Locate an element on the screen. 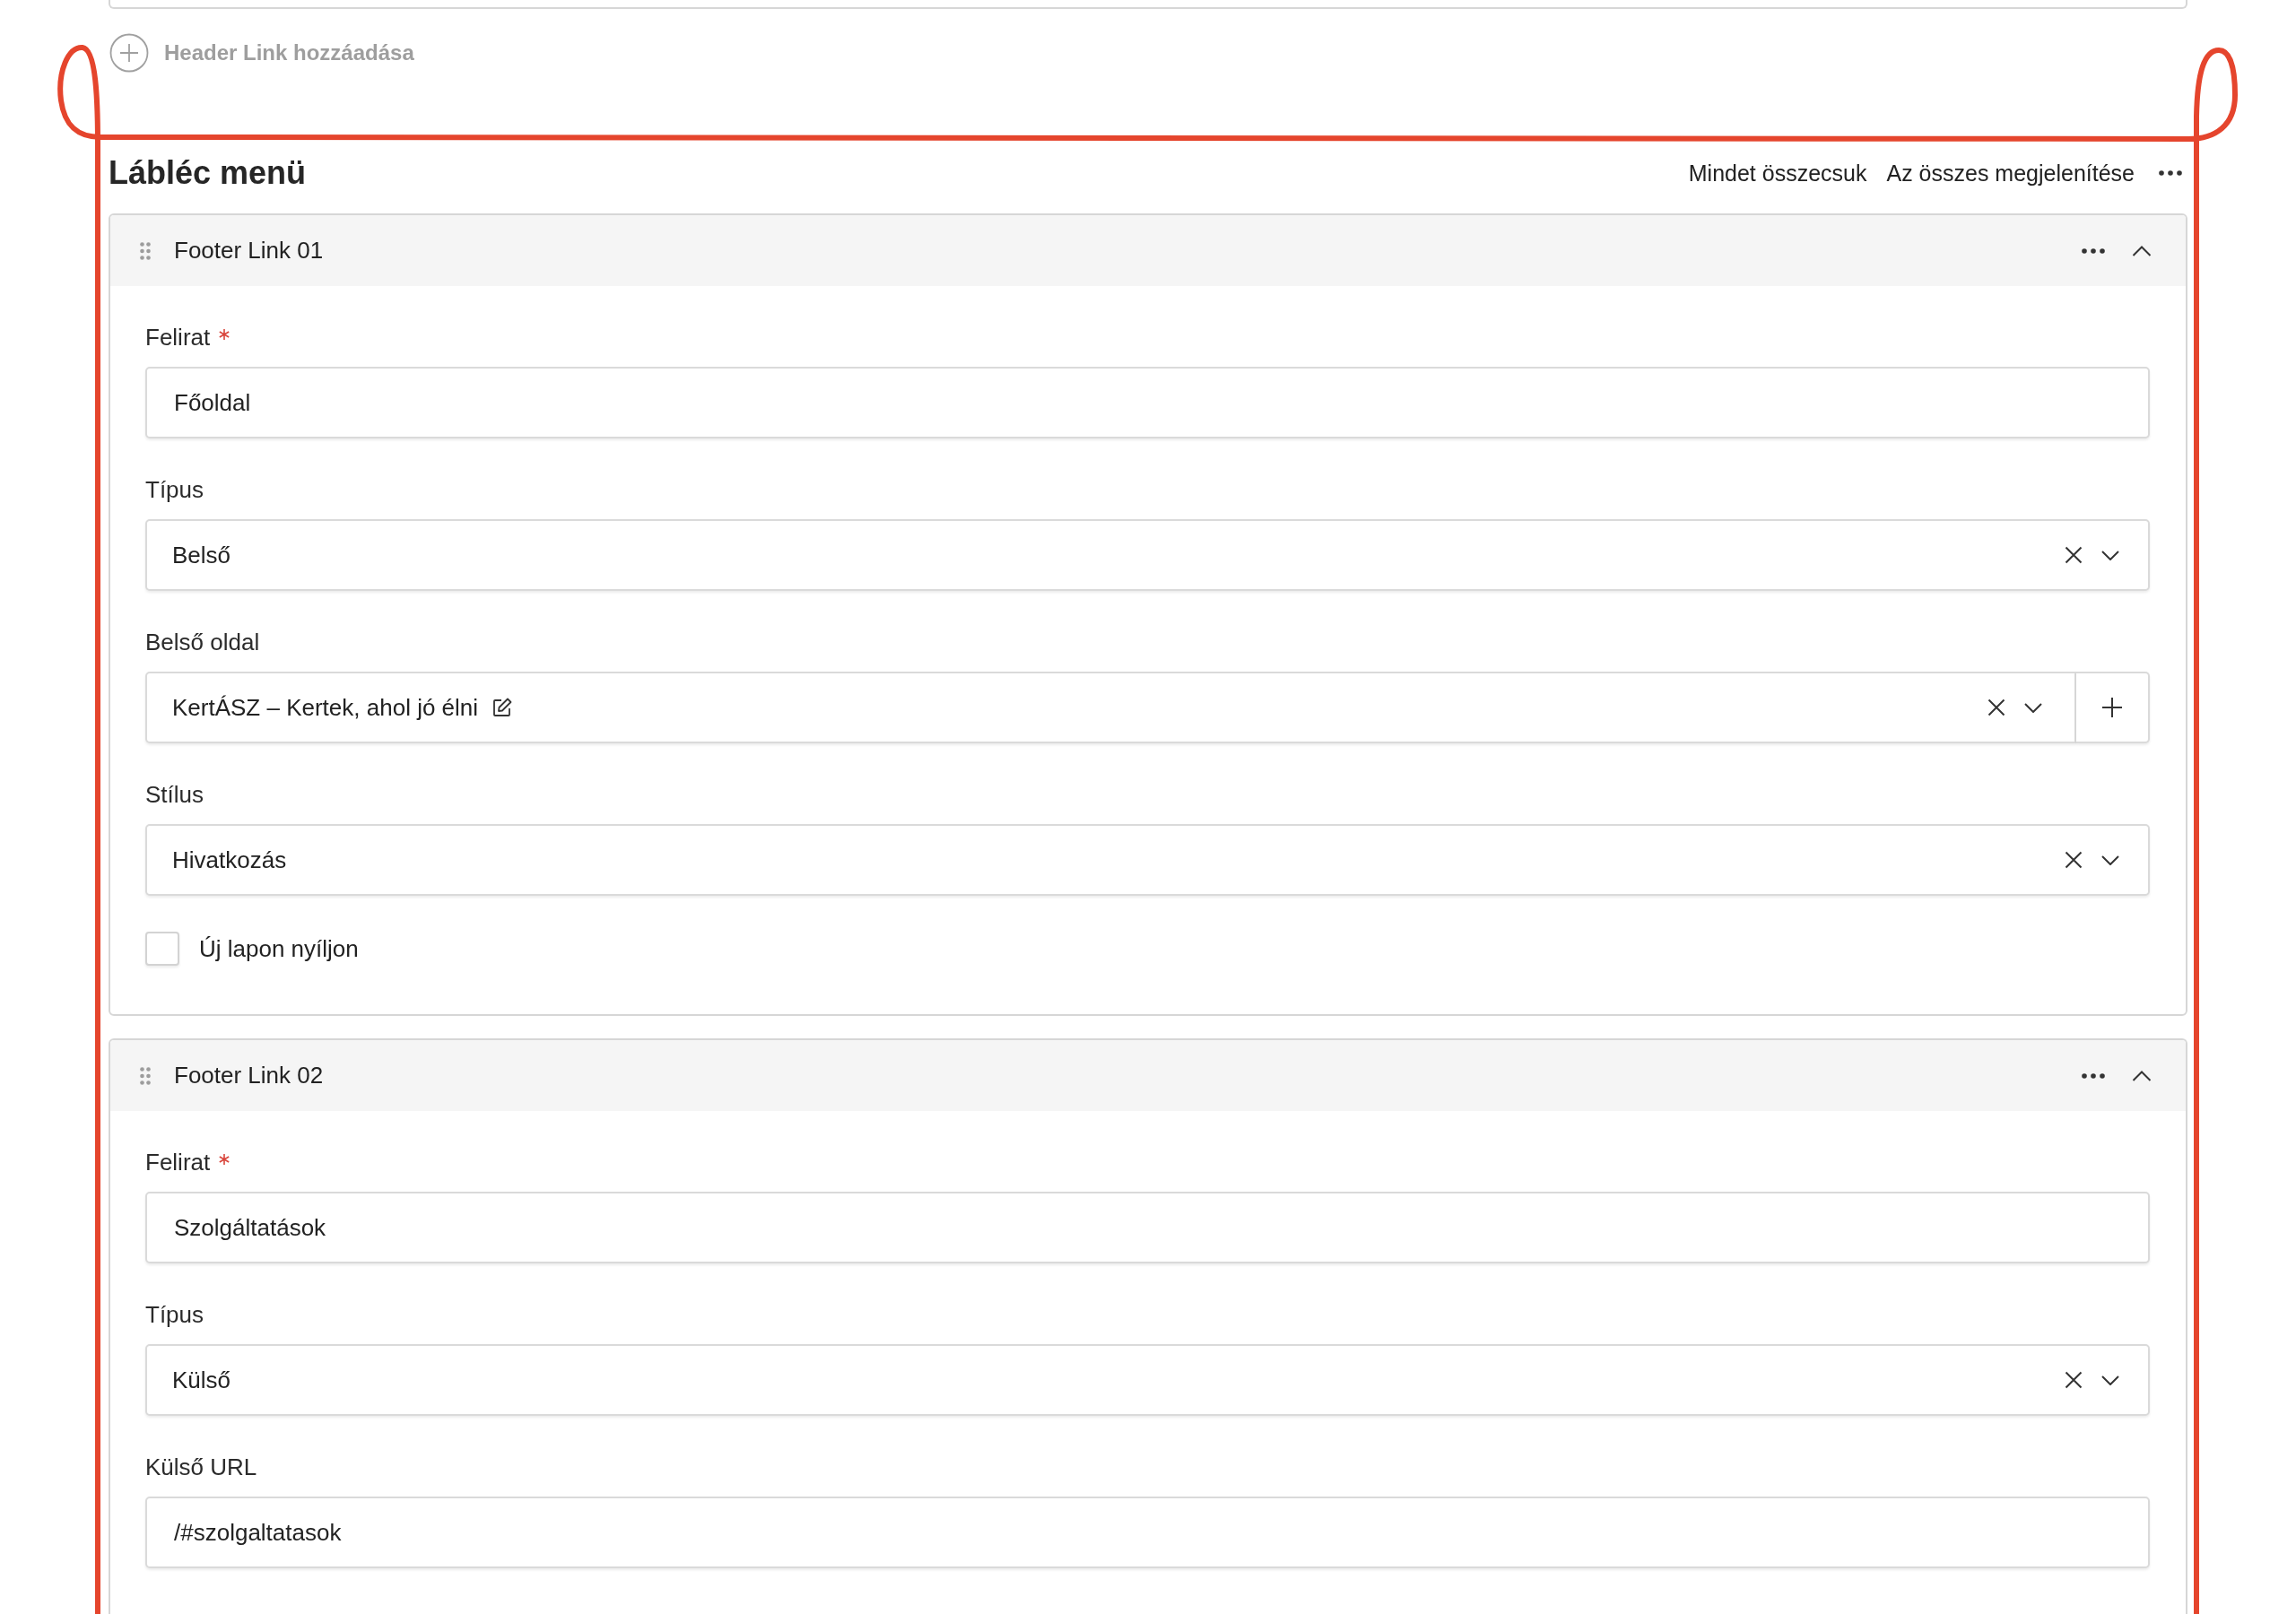  field-label: Külső URL is located at coordinates (201, 1467).